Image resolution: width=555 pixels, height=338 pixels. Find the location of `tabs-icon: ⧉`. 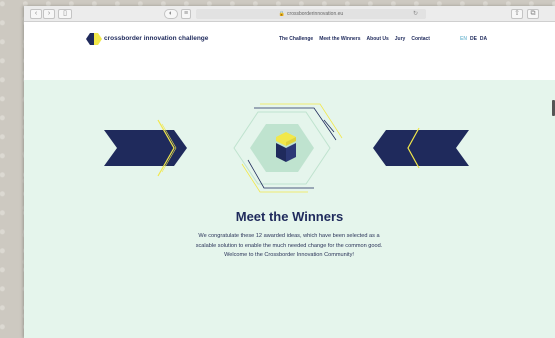

tabs-icon: ⧉ is located at coordinates (533, 14).